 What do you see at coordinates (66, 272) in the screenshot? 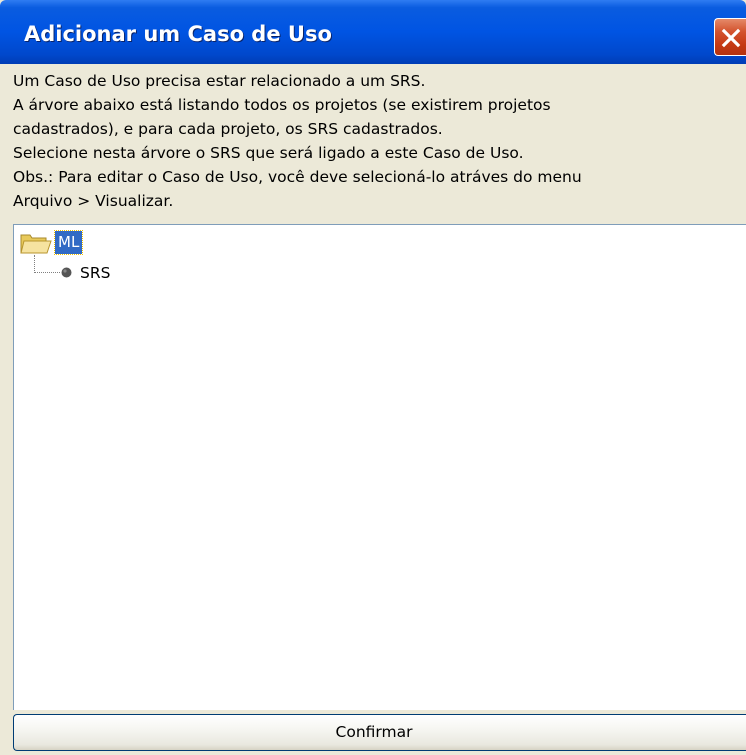
I see `leaf-dot-icon` at bounding box center [66, 272].